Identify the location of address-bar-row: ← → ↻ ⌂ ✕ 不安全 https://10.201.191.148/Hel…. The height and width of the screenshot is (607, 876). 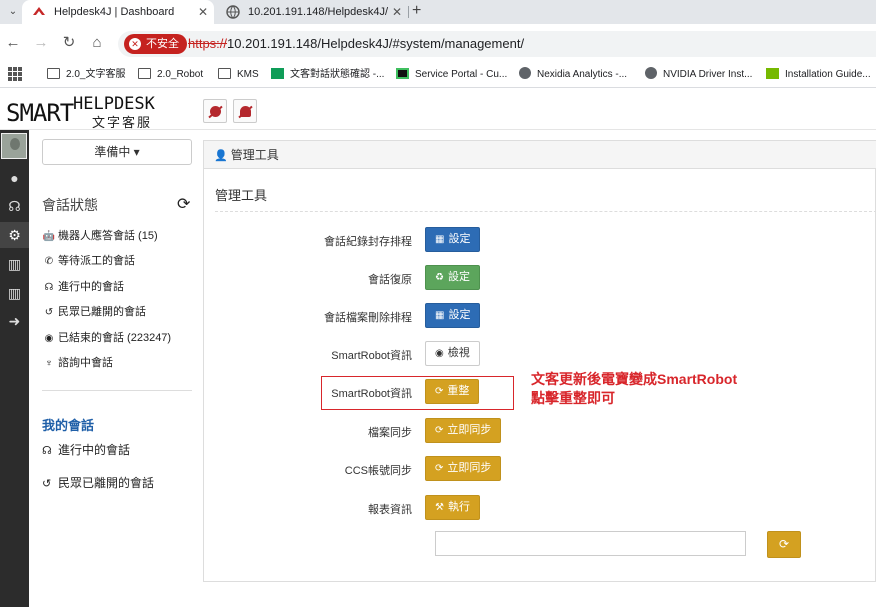
(438, 43).